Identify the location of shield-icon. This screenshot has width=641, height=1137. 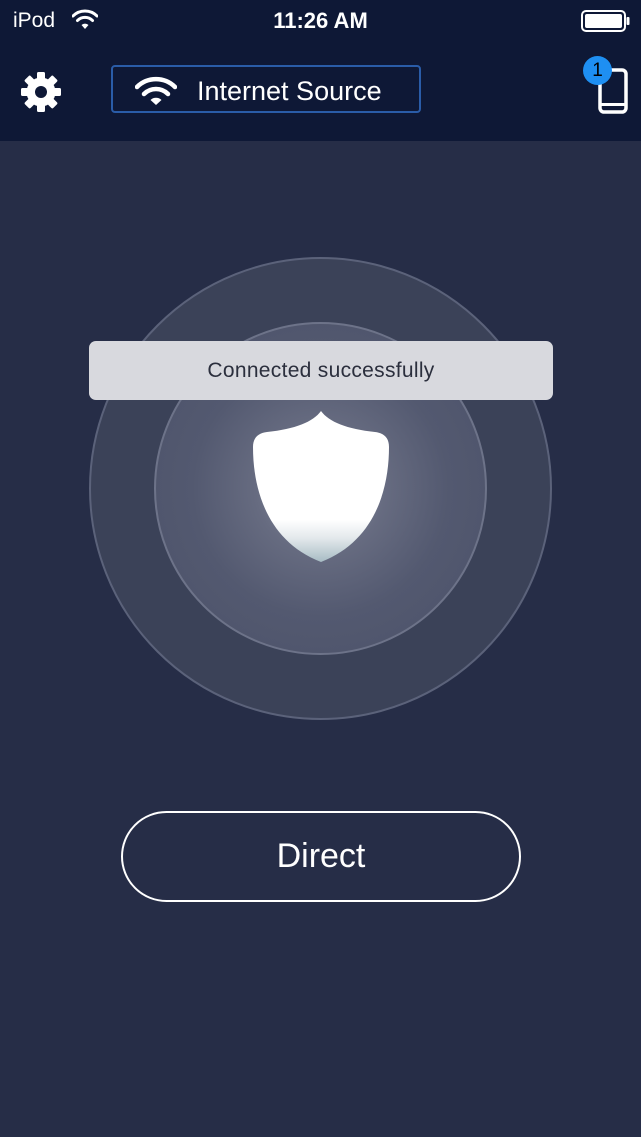
(321, 486).